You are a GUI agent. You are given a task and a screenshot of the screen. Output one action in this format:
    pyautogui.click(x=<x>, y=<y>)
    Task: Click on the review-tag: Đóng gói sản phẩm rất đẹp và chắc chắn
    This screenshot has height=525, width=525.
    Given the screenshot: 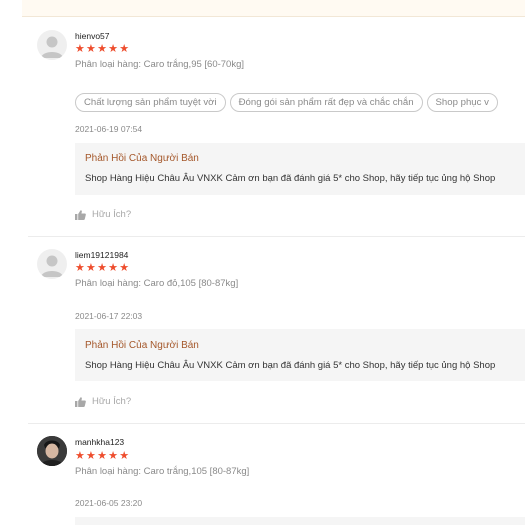 What is the action you would take?
    pyautogui.click(x=326, y=102)
    